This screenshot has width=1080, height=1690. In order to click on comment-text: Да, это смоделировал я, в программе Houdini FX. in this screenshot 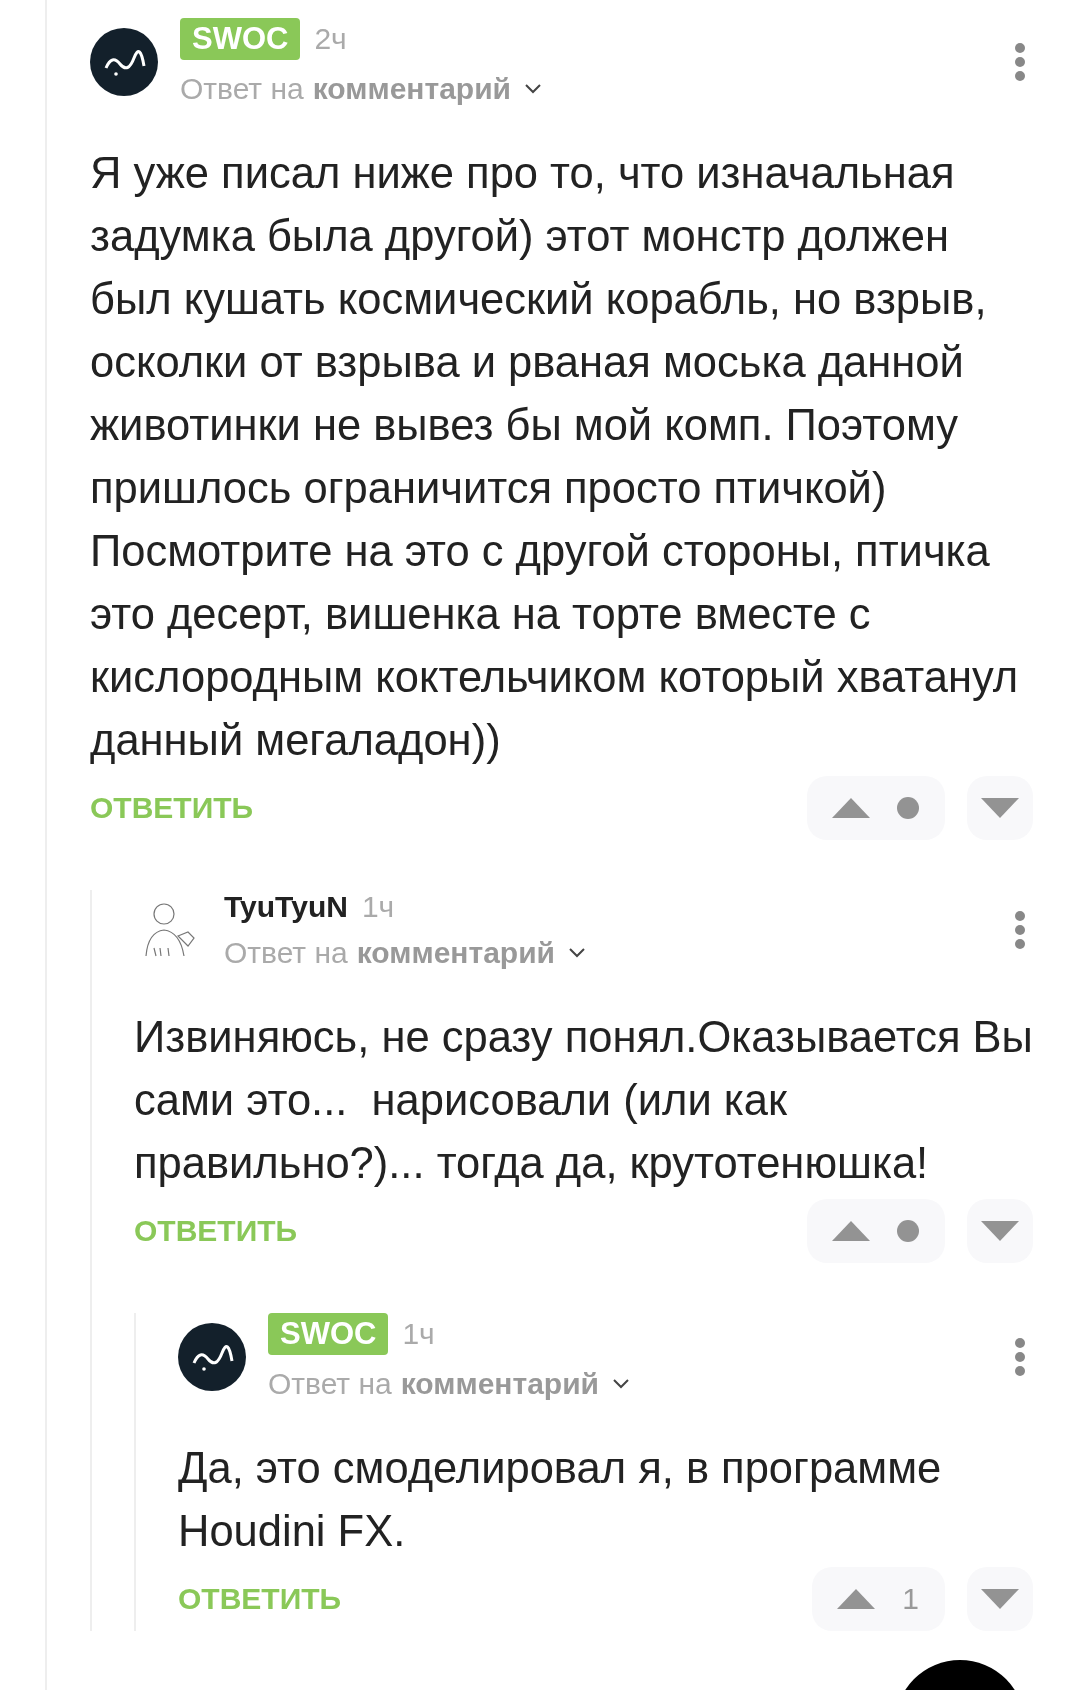, I will do `click(560, 1500)`.